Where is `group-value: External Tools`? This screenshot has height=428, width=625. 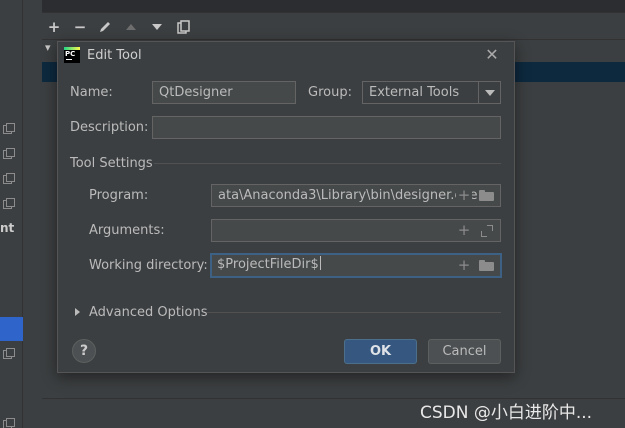
group-value: External Tools is located at coordinates (414, 92).